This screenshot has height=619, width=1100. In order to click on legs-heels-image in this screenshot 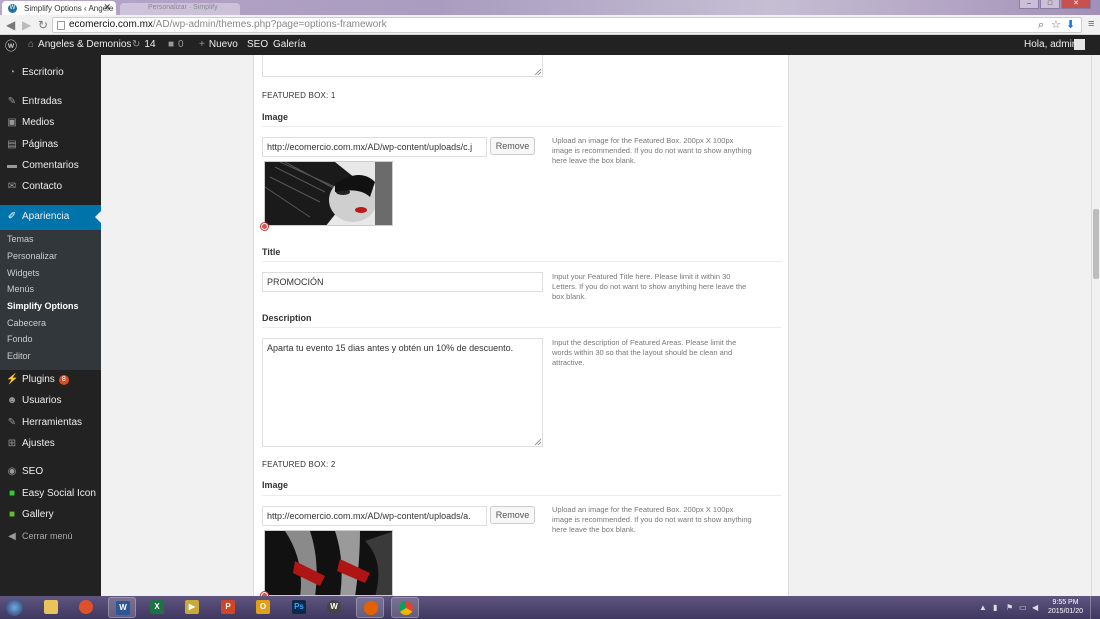, I will do `click(328, 563)`.